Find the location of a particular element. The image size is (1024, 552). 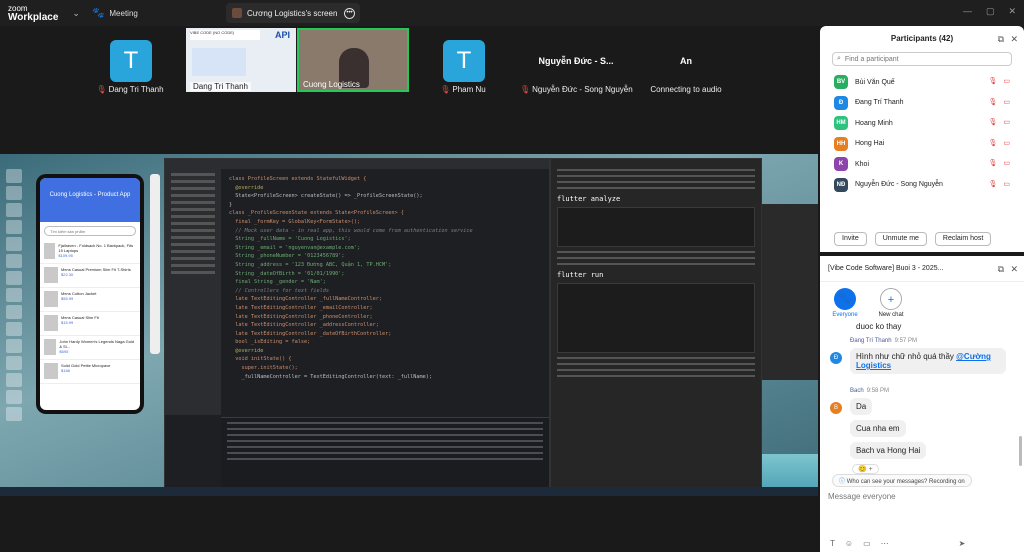

video-tile: VIBE CODE (NO CODE) API Dang Tri Thanh is located at coordinates (241, 60).